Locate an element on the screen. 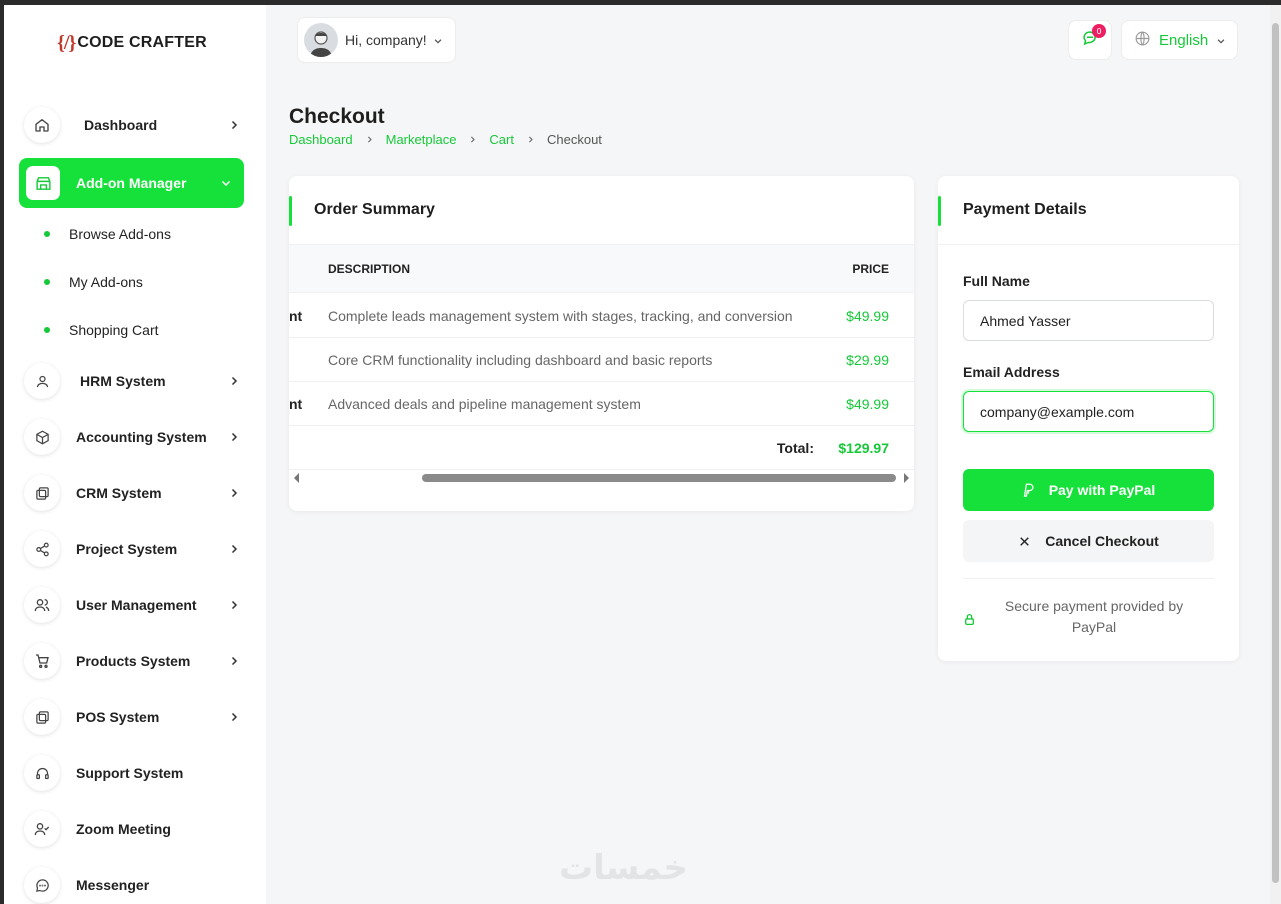  secure-payment-note: Secure payment provided by PayPal is located at coordinates (1088, 617).